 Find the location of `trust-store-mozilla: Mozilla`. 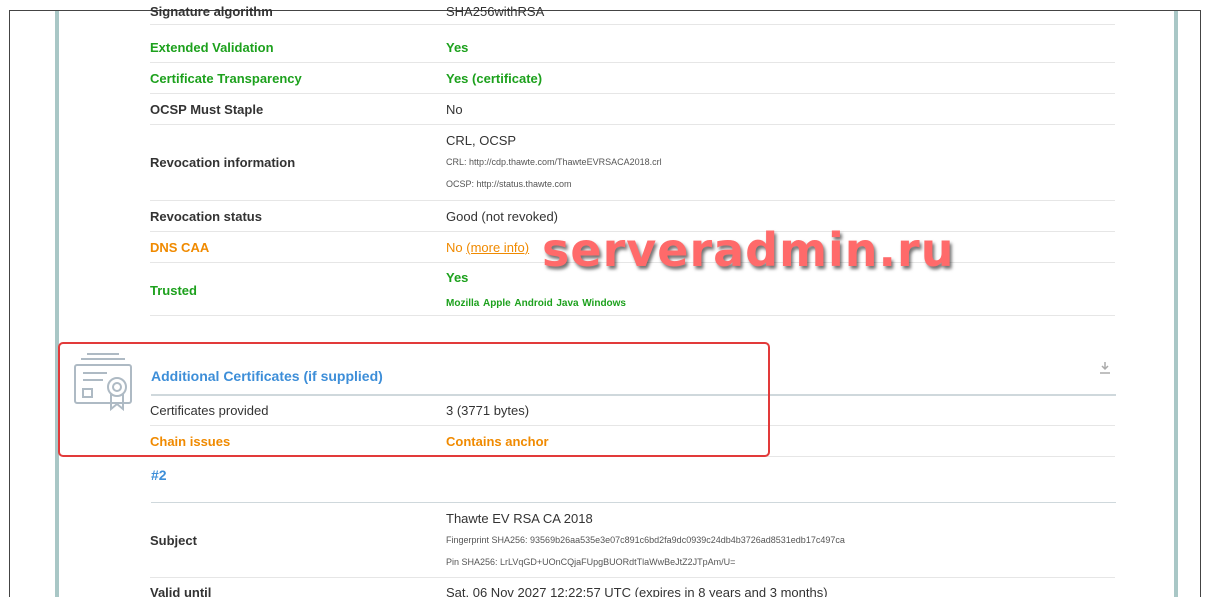

trust-store-mozilla: Mozilla is located at coordinates (463, 303).